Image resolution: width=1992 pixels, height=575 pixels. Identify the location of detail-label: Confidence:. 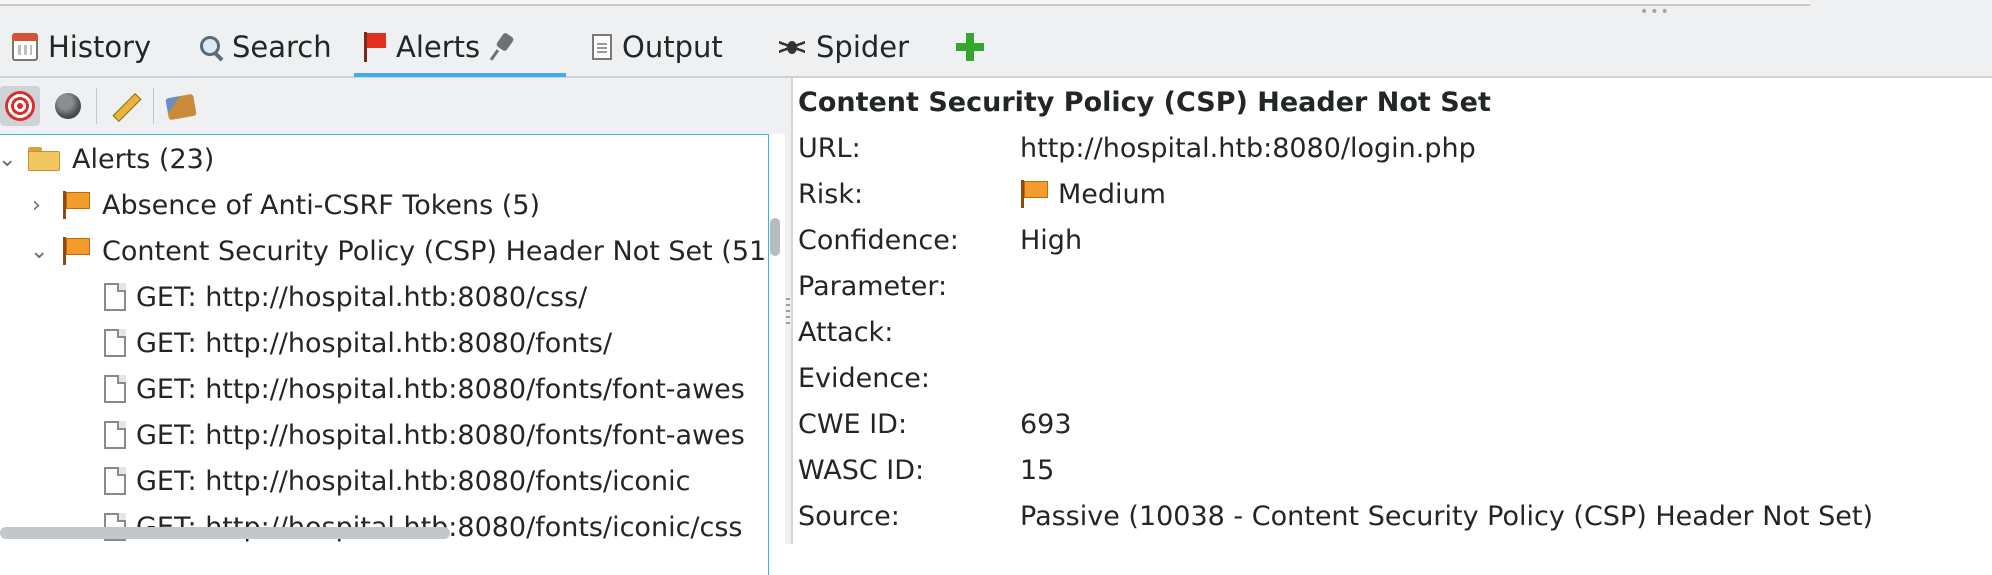
(878, 240).